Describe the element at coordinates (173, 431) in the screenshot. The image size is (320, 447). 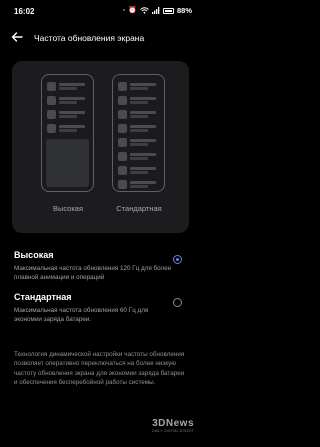
I see `watermark-sub: DAILY DIGITAL DIGEST` at that location.